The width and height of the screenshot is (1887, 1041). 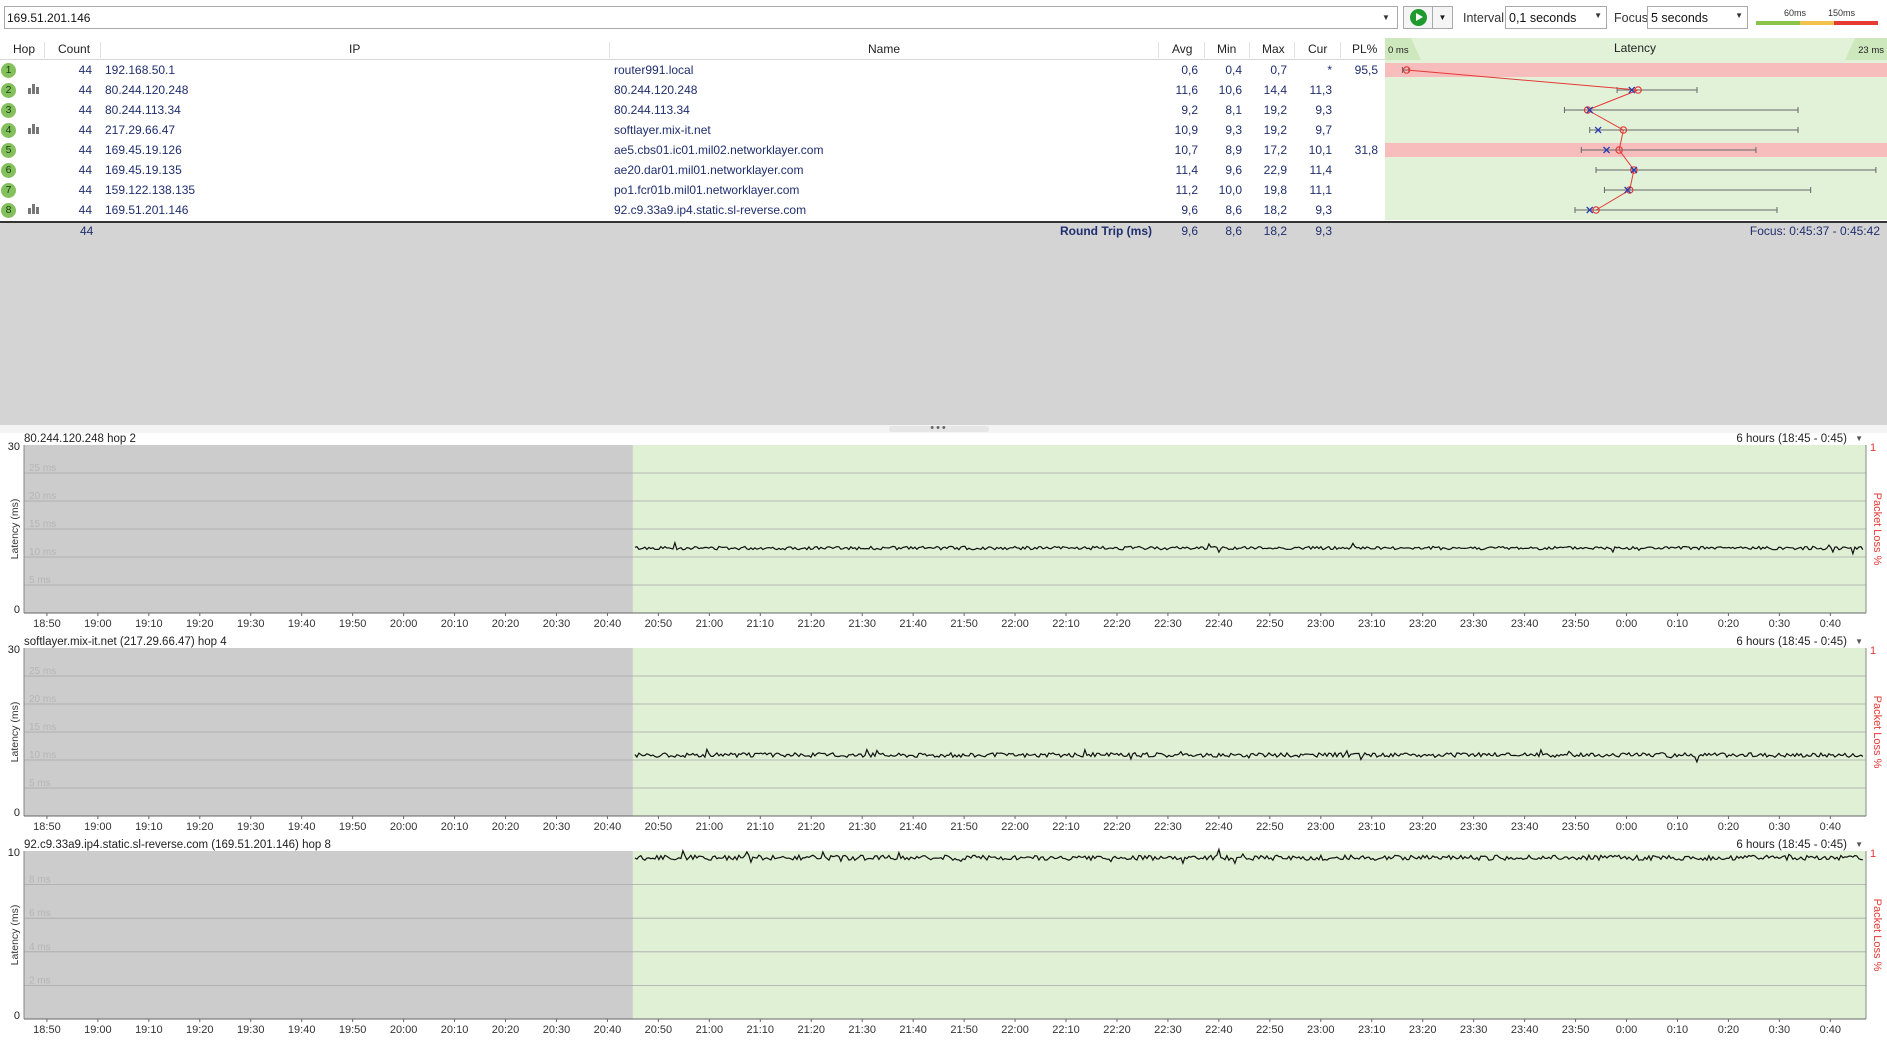 What do you see at coordinates (1275, 150) in the screenshot?
I see `hop-max: 17,2` at bounding box center [1275, 150].